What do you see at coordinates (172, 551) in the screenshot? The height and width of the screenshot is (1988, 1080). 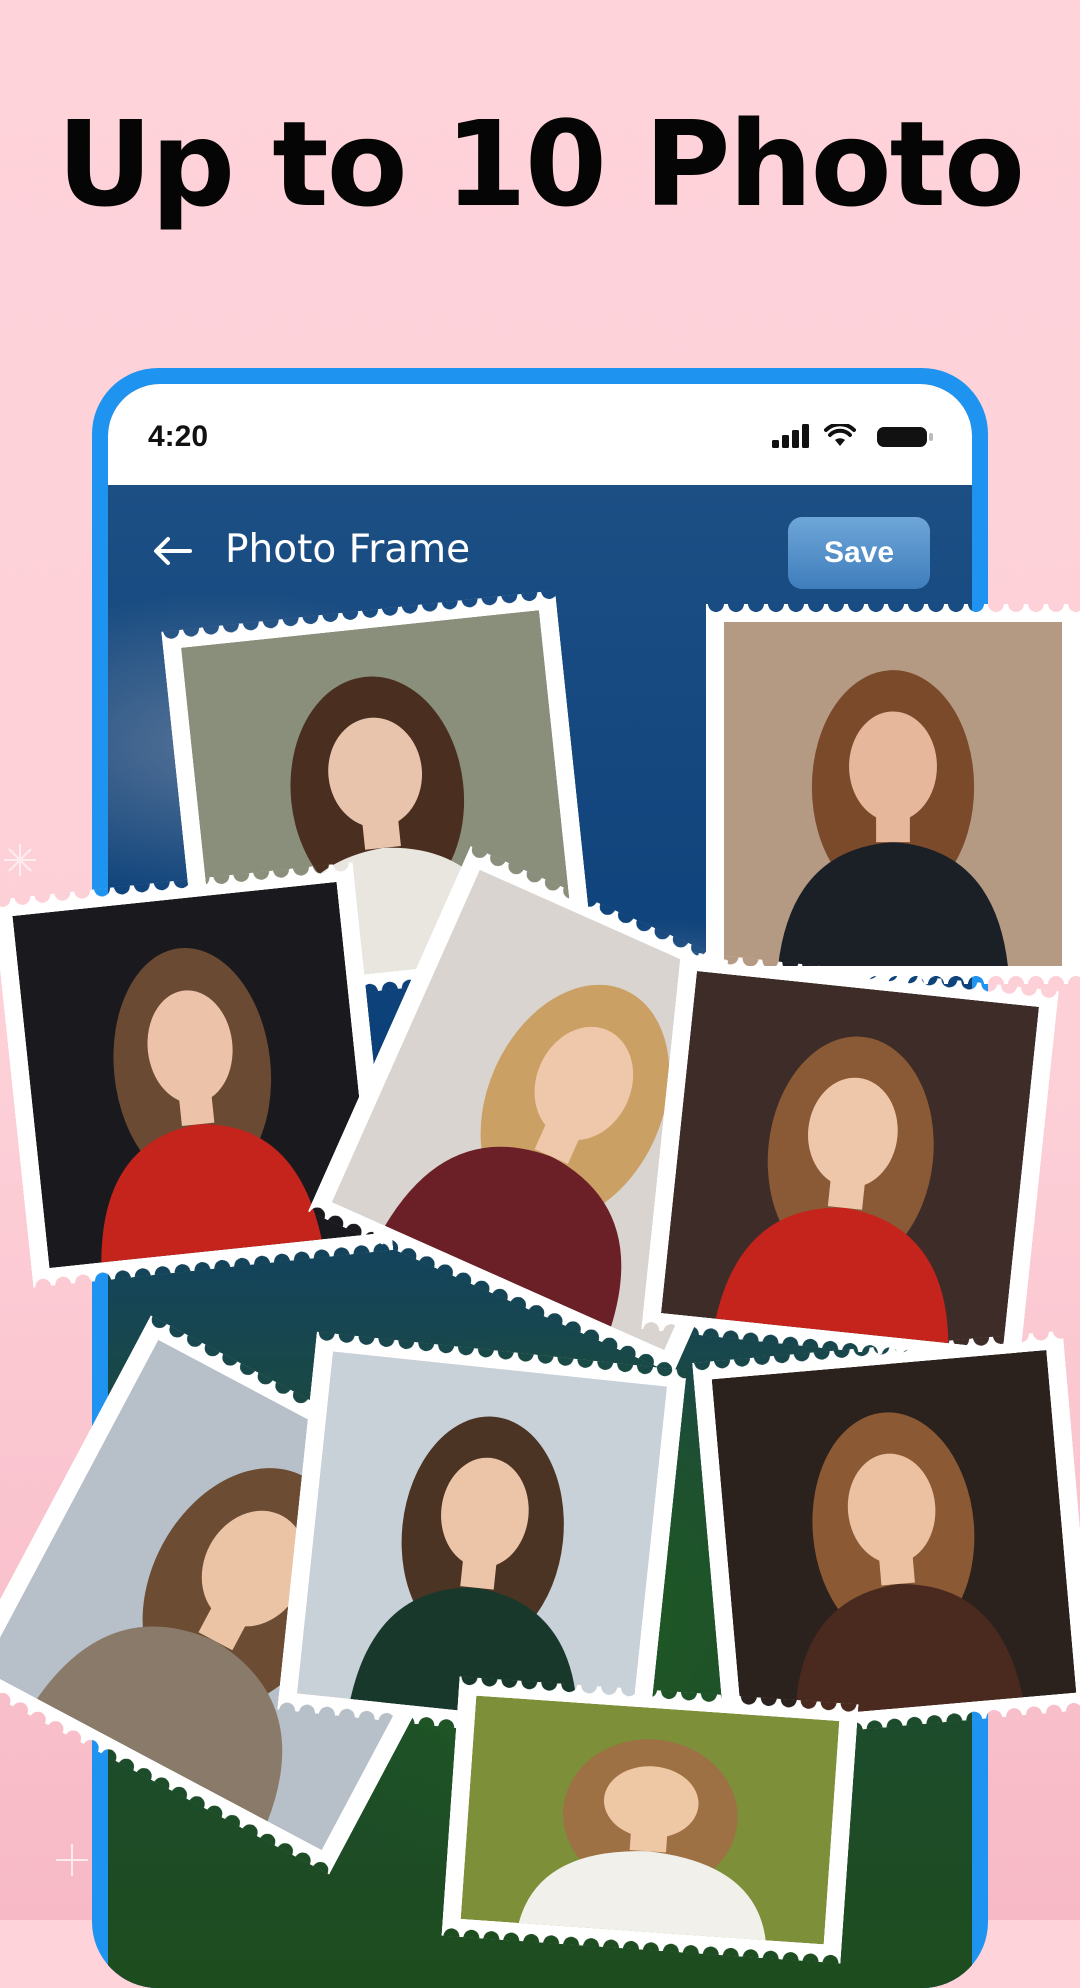 I see `back-arrow-icon` at bounding box center [172, 551].